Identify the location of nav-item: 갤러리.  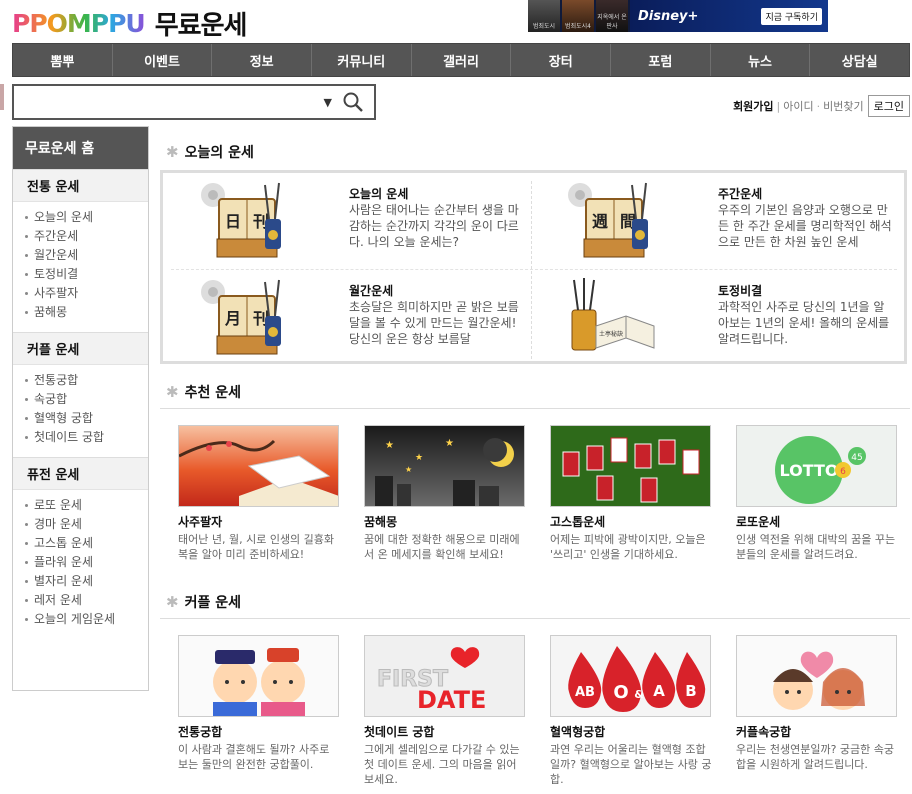
(462, 60).